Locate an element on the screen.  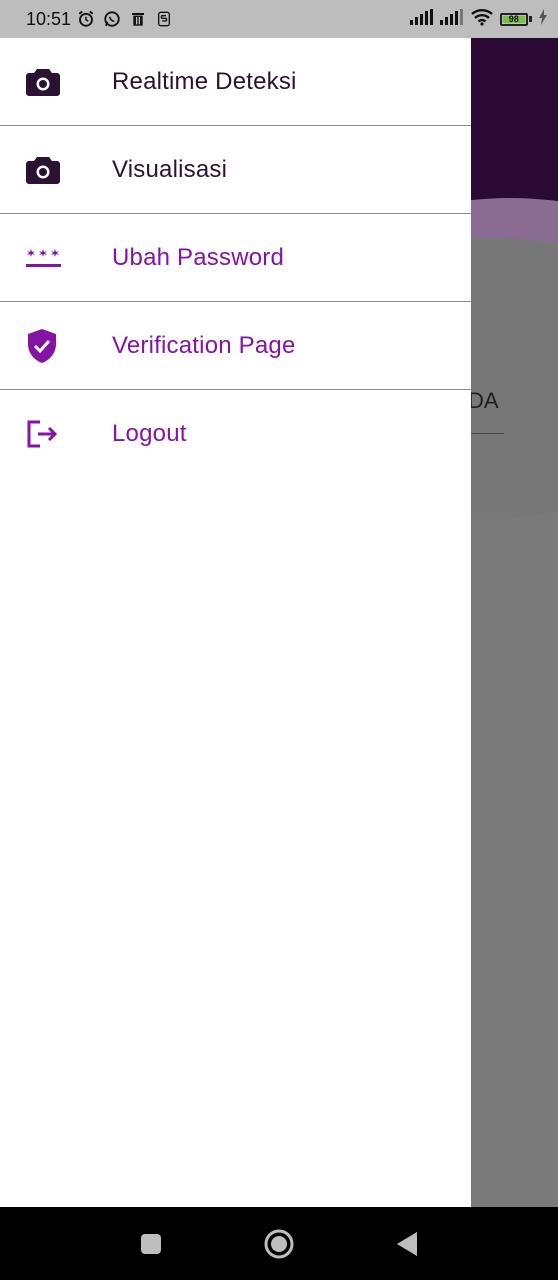
whatsapp-icon is located at coordinates (112, 19).